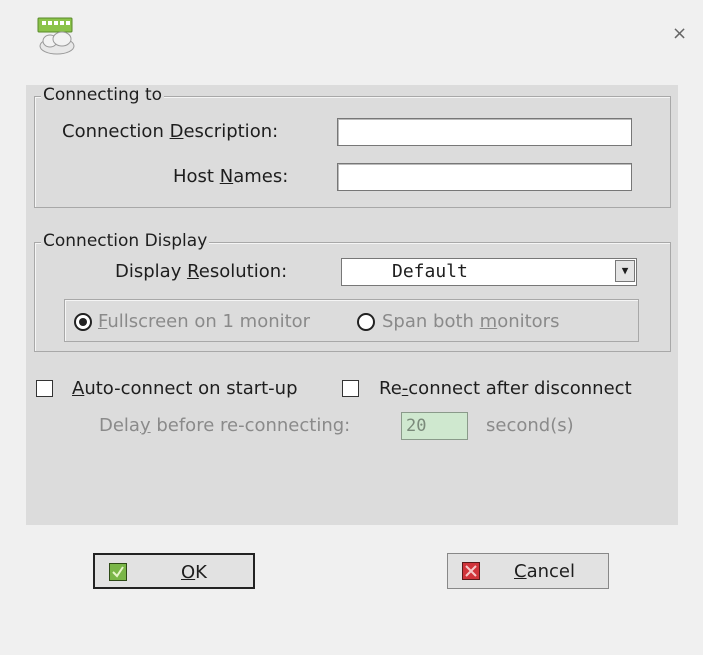 Image resolution: width=703 pixels, height=655 pixels. I want to click on cancel-button: Cancel, so click(528, 571).